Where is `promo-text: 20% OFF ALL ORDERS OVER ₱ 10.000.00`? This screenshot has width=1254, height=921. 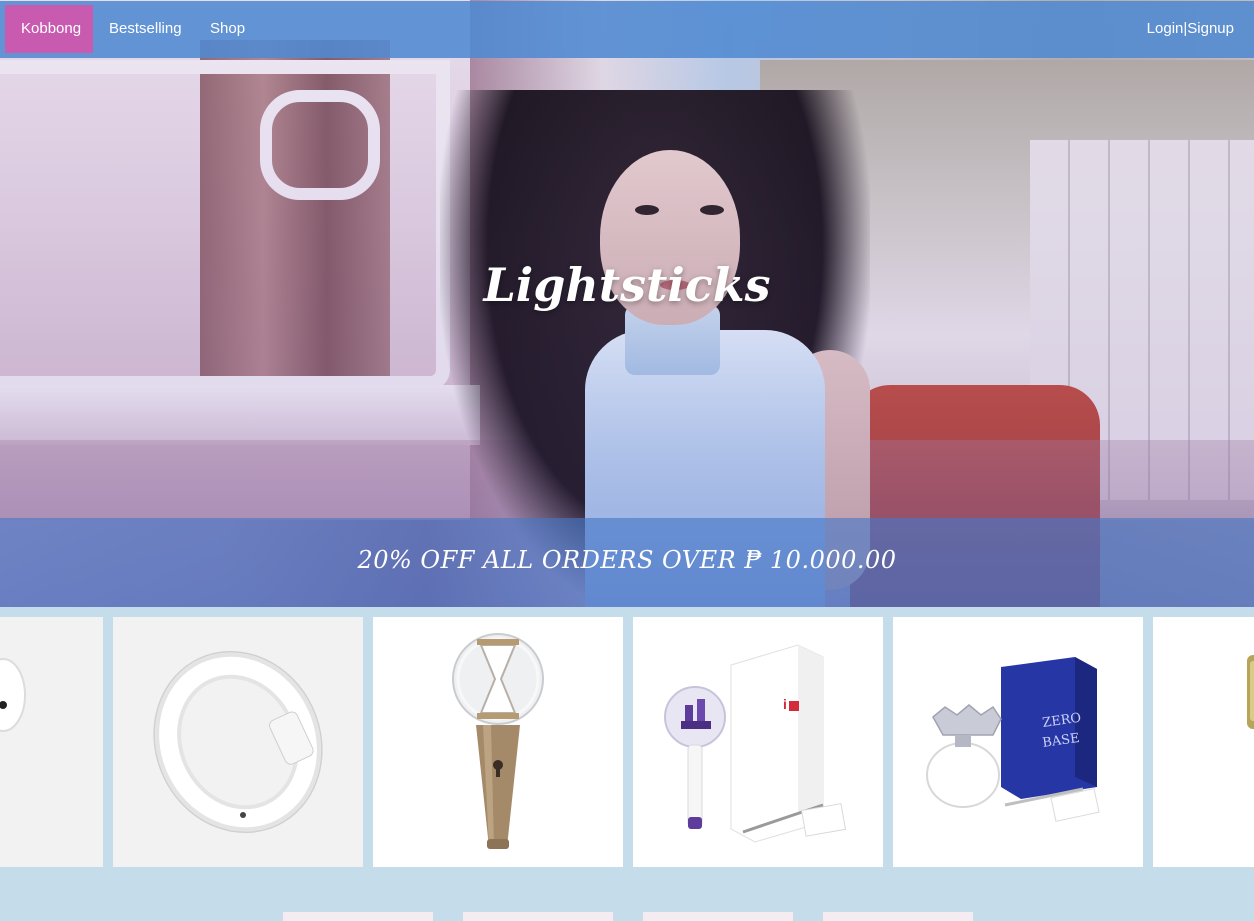 promo-text: 20% OFF ALL ORDERS OVER ₱ 10.000.00 is located at coordinates (627, 560).